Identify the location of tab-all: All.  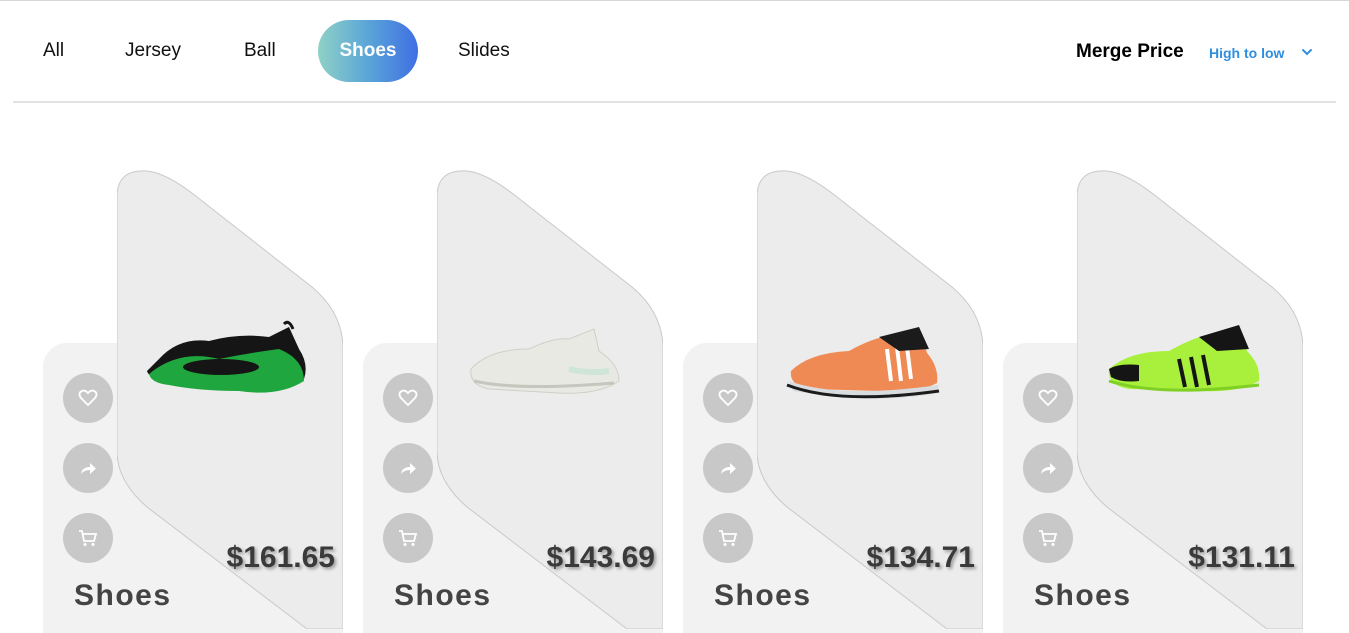
(53, 51).